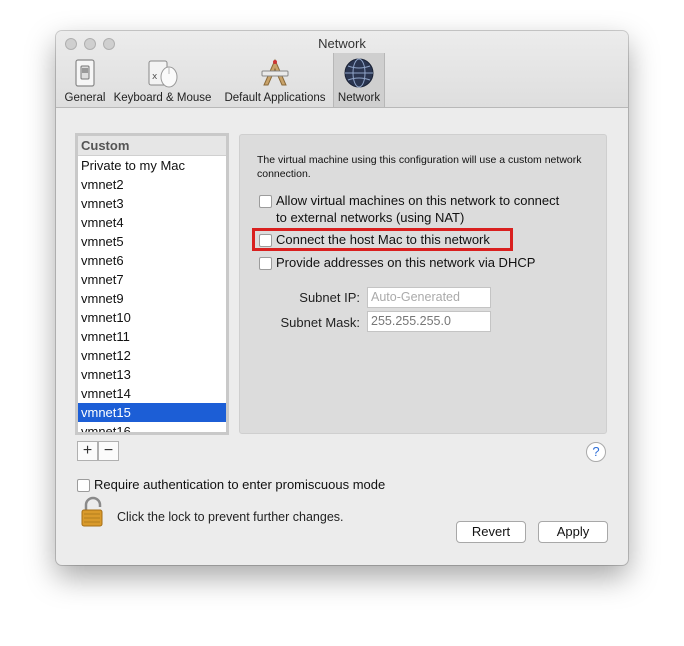  I want to click on nat-checkbox, so click(265, 201).